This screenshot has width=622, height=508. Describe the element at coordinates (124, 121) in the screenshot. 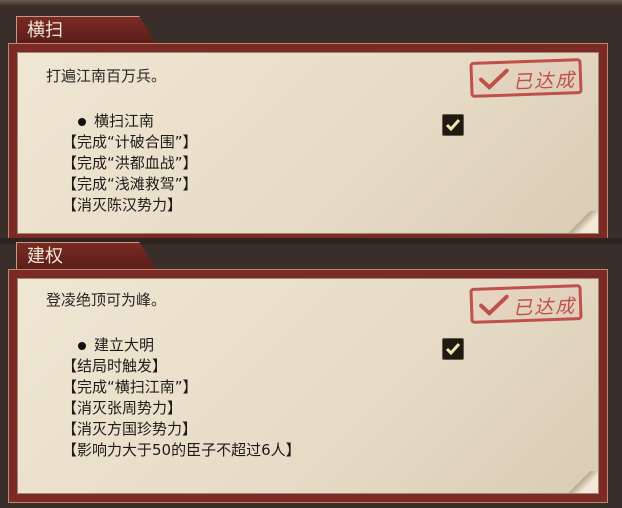

I see `goal-title: 横扫江南` at that location.